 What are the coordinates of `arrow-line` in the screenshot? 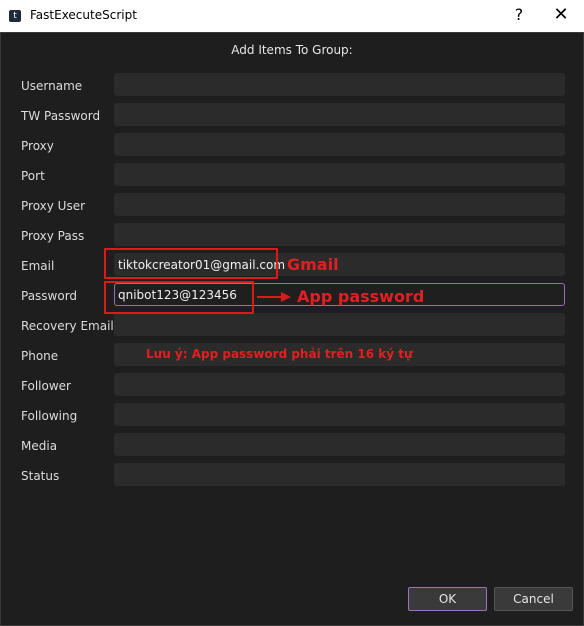 It's located at (270, 297).